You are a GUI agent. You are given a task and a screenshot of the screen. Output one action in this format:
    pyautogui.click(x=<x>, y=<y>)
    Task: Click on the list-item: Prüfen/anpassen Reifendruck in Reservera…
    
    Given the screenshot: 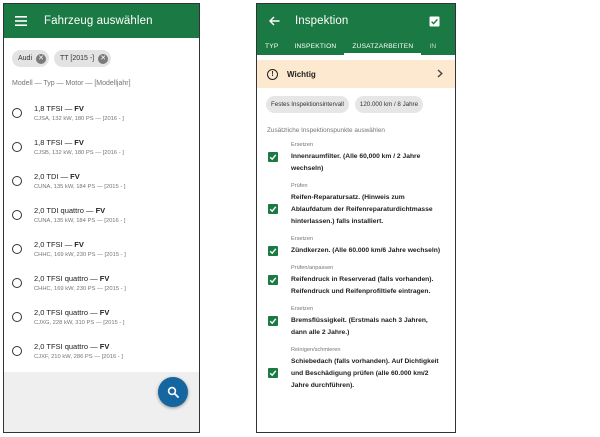 What is the action you would take?
    pyautogui.click(x=356, y=281)
    